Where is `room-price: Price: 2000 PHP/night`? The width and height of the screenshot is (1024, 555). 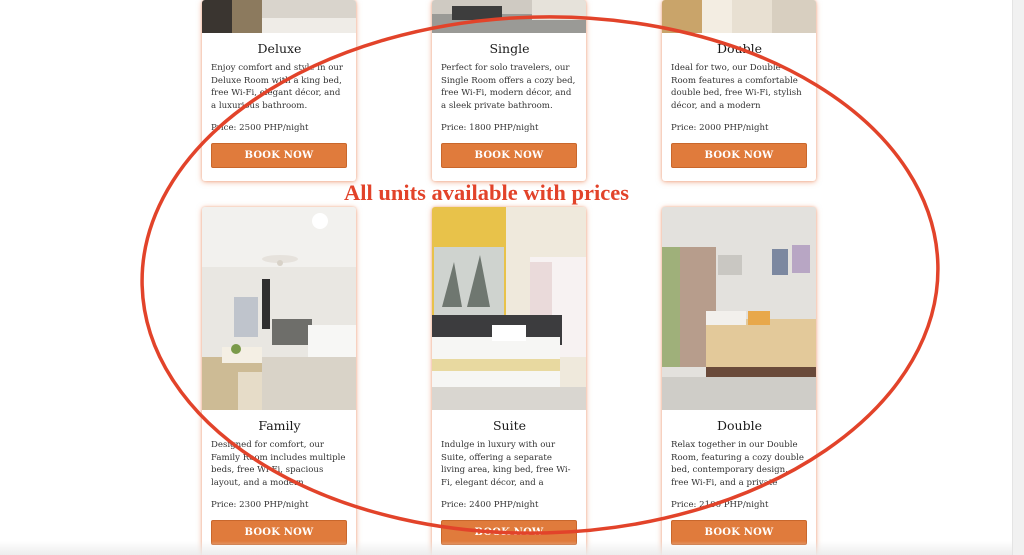 room-price: Price: 2000 PHP/night is located at coordinates (720, 128).